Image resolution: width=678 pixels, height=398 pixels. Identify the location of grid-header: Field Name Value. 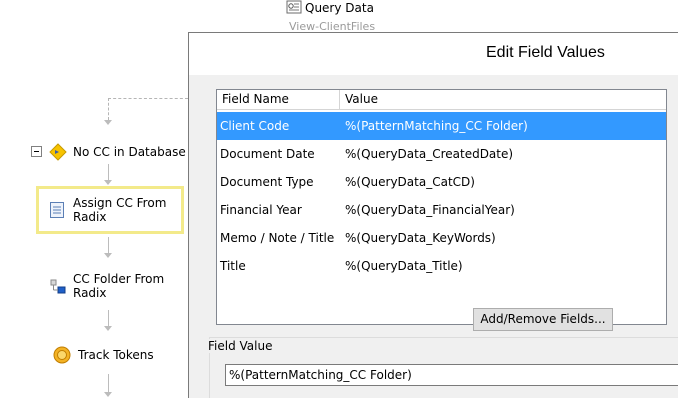
(441, 100).